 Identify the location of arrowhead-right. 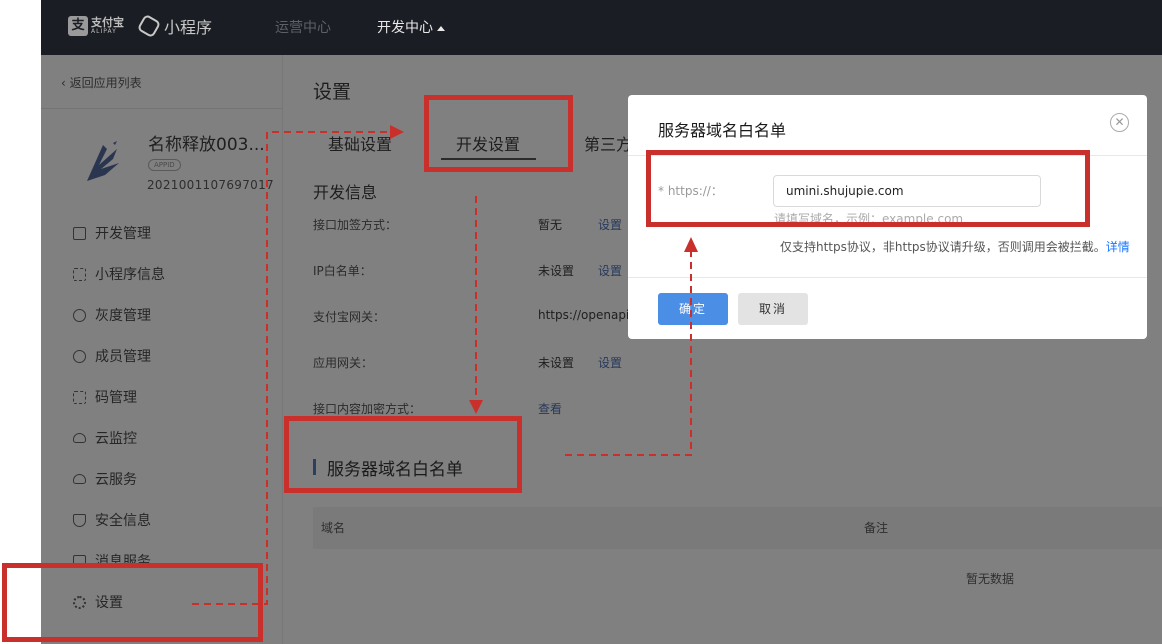
(397, 132).